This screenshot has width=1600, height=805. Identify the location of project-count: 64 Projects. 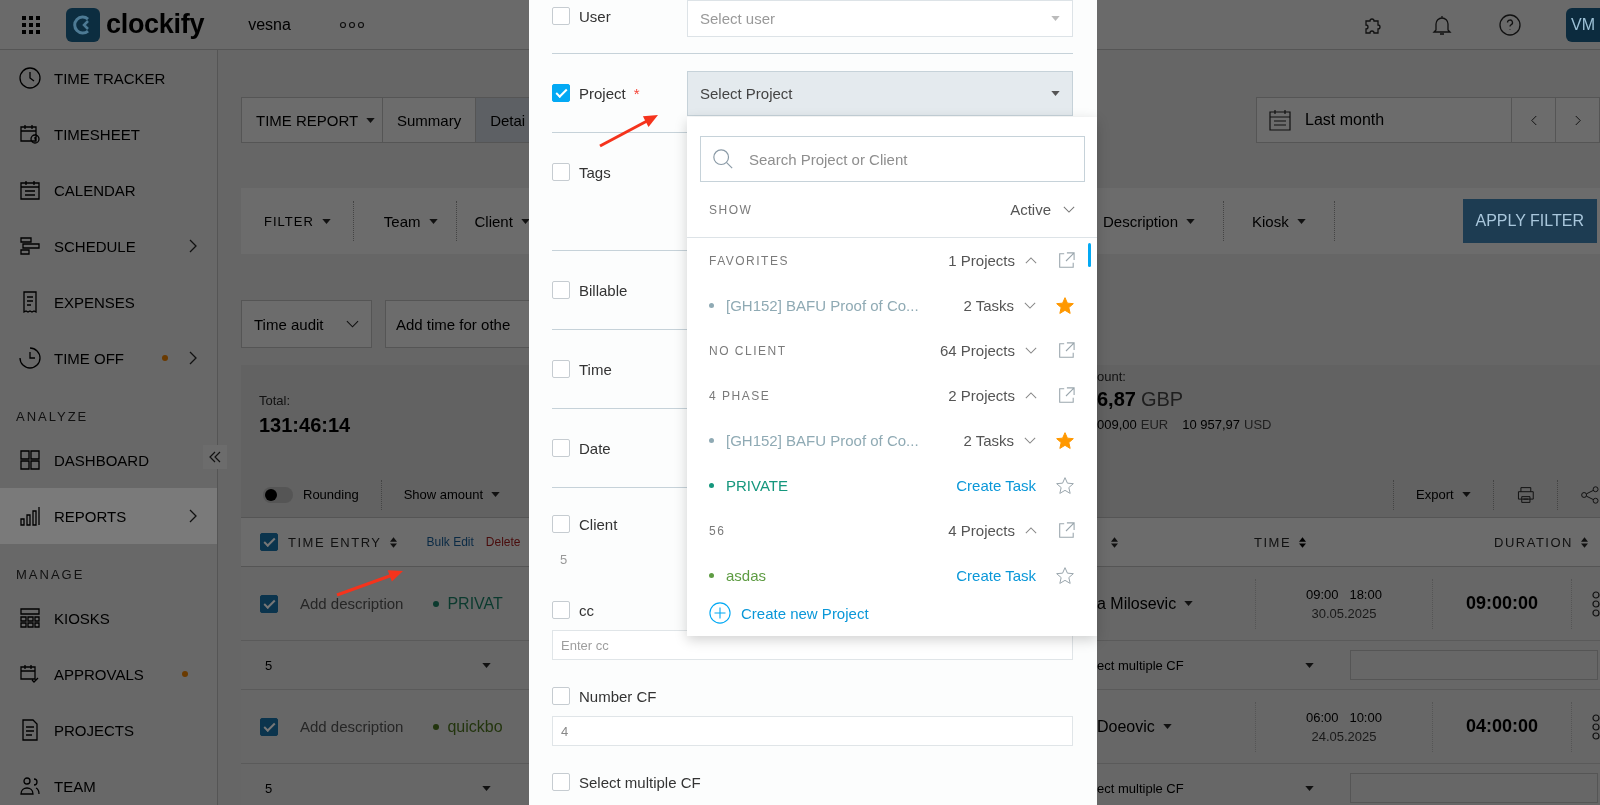
(977, 350).